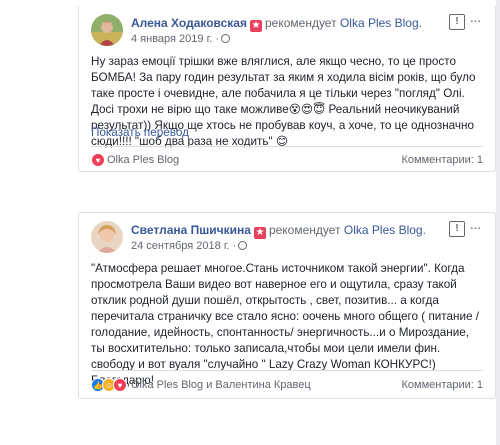 The image size is (500, 445). I want to click on right-scroll-strip, so click(498, 222).